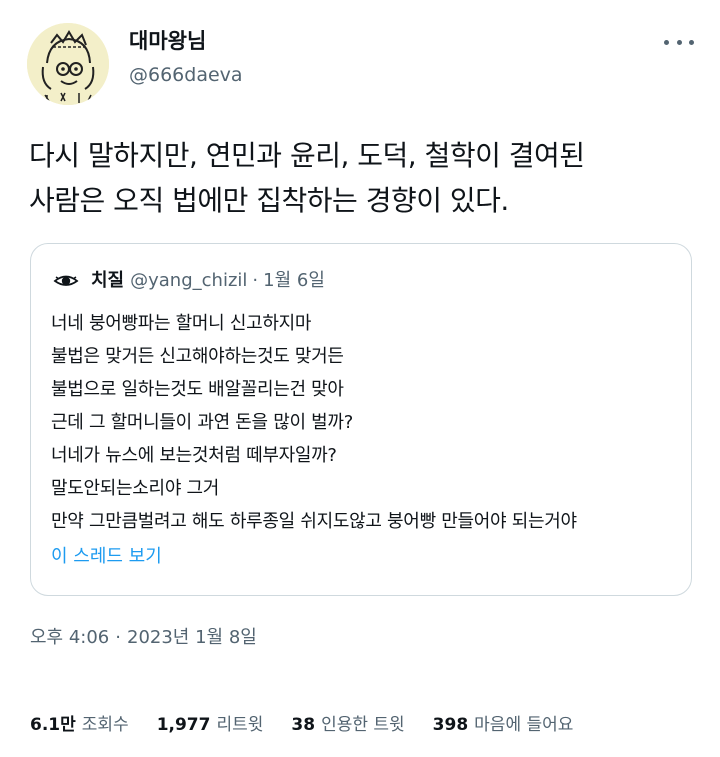  What do you see at coordinates (181, 323) in the screenshot?
I see `quoted-text-line: 너네 붕어빵파는 할머니 신고하지마` at bounding box center [181, 323].